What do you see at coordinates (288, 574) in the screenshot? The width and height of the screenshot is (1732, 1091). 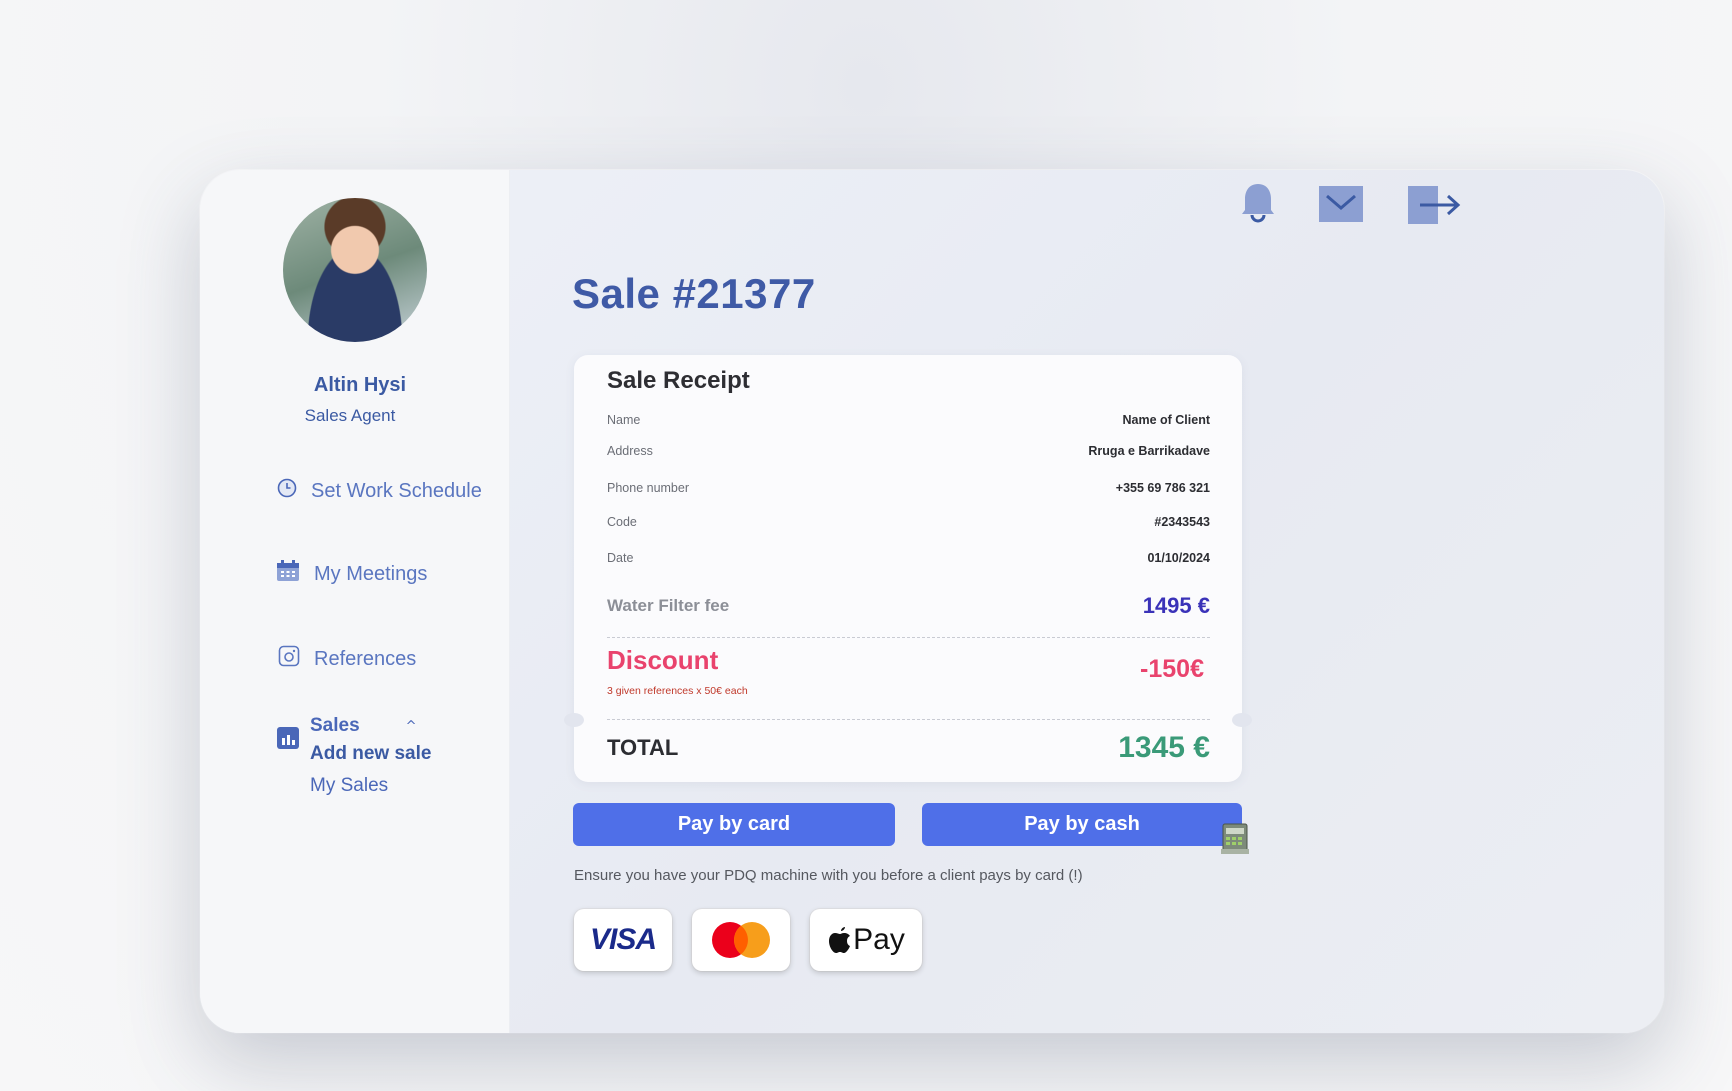 I see `calendar-icon` at bounding box center [288, 574].